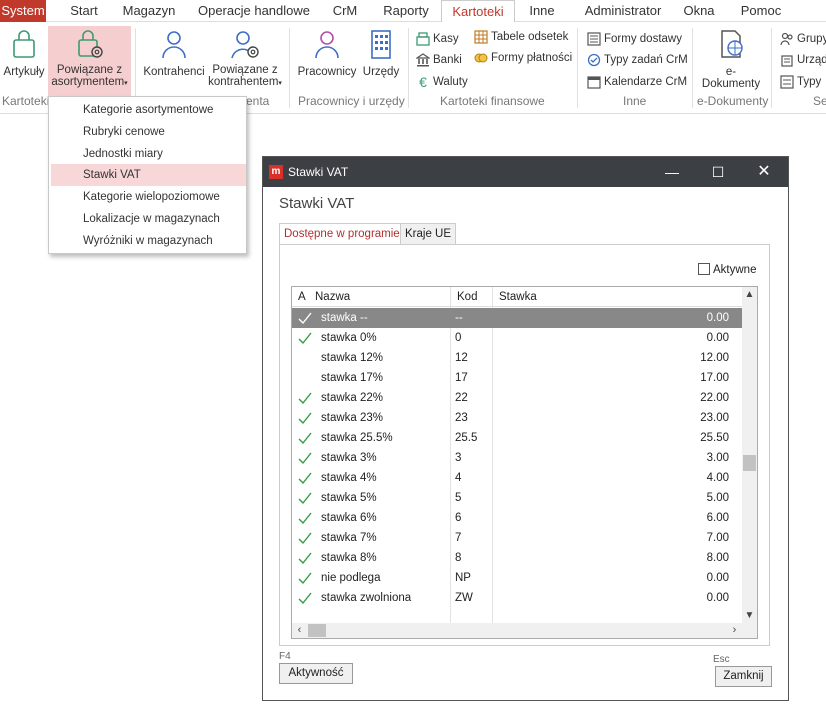 Image resolution: width=826 pixels, height=711 pixels. Describe the element at coordinates (800, 82) in the screenshot. I see `typy-button: Typy` at that location.